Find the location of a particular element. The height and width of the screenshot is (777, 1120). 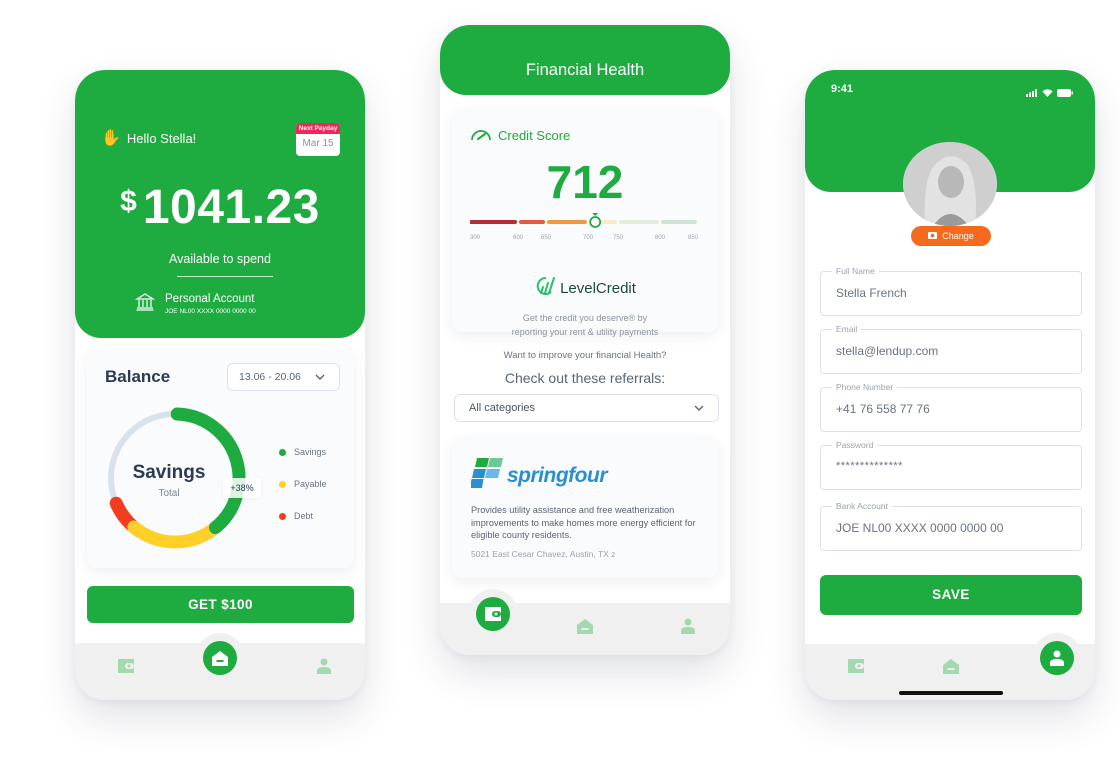

field-value: +41 76 558 77 76 is located at coordinates (883, 409).